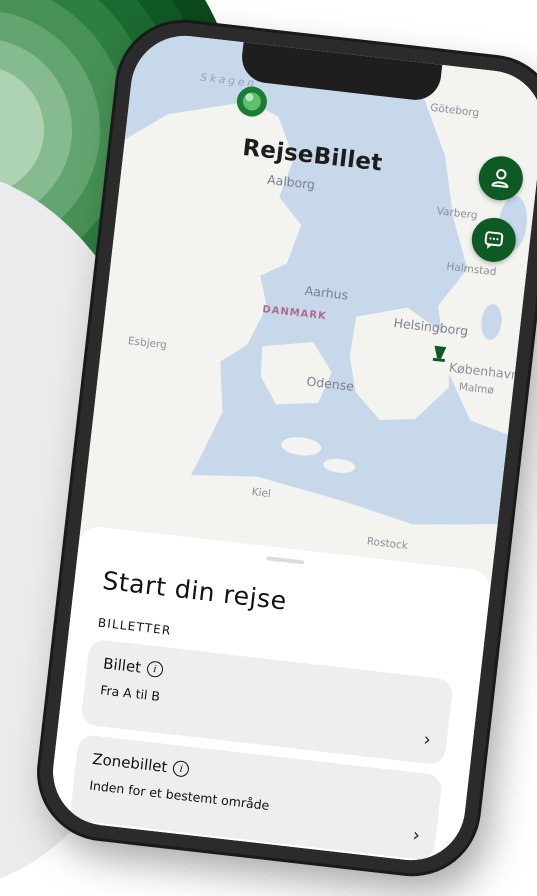 The width and height of the screenshot is (537, 896). What do you see at coordinates (135, 626) in the screenshot?
I see `section-label-tickets: BILLETTER` at bounding box center [135, 626].